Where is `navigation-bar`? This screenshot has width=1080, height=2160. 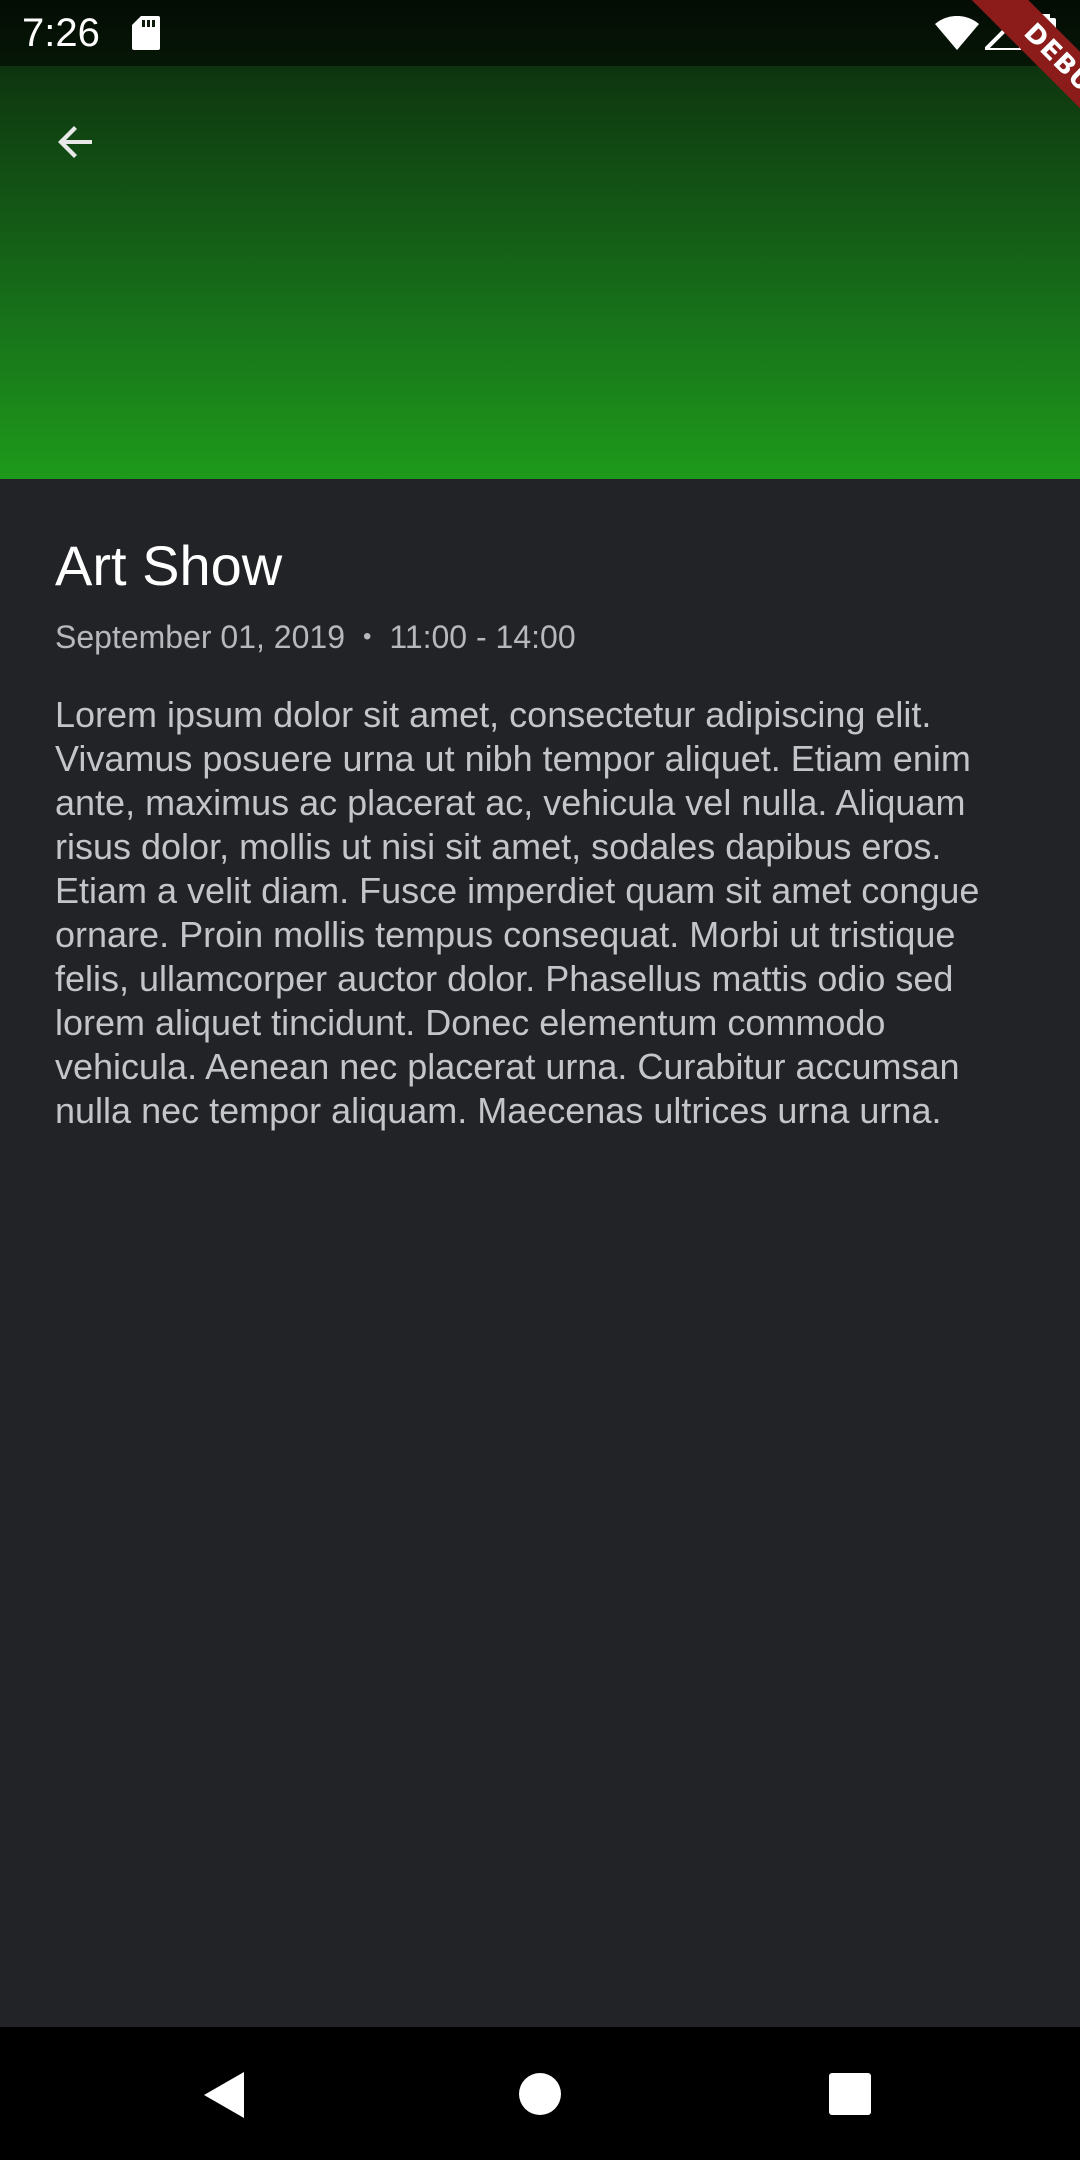
navigation-bar is located at coordinates (540, 2093).